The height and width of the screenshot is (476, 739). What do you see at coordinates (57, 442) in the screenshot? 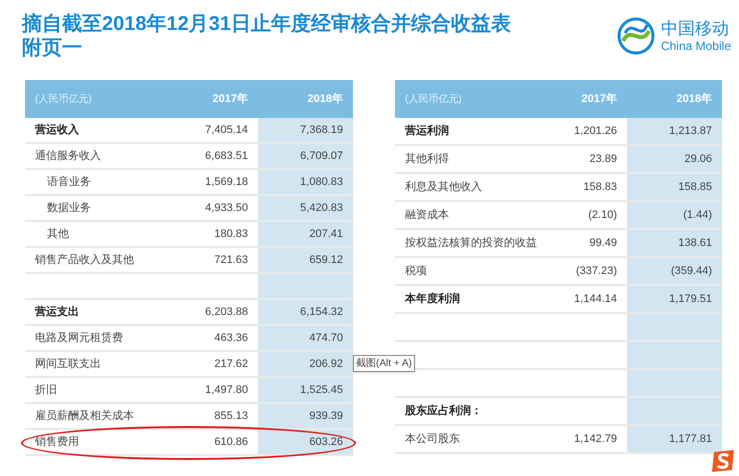
I see `row-label: 销售费用` at bounding box center [57, 442].